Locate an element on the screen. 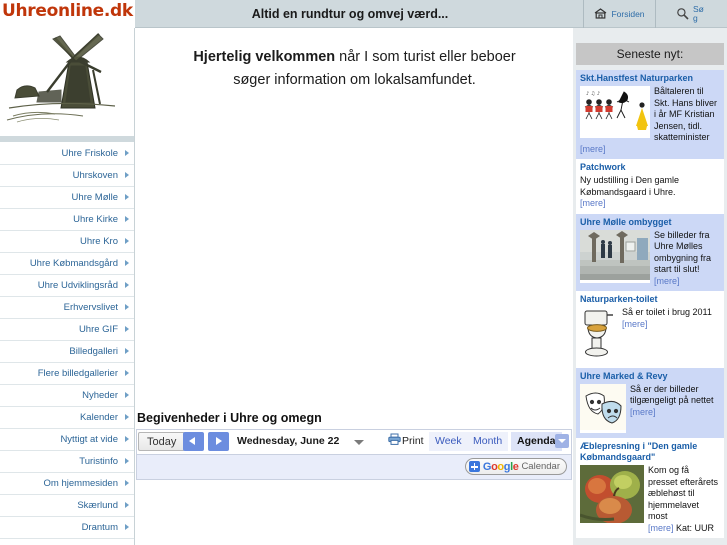 Image resolution: width=727 pixels, height=545 pixels. view-week-button: Week is located at coordinates (448, 441).